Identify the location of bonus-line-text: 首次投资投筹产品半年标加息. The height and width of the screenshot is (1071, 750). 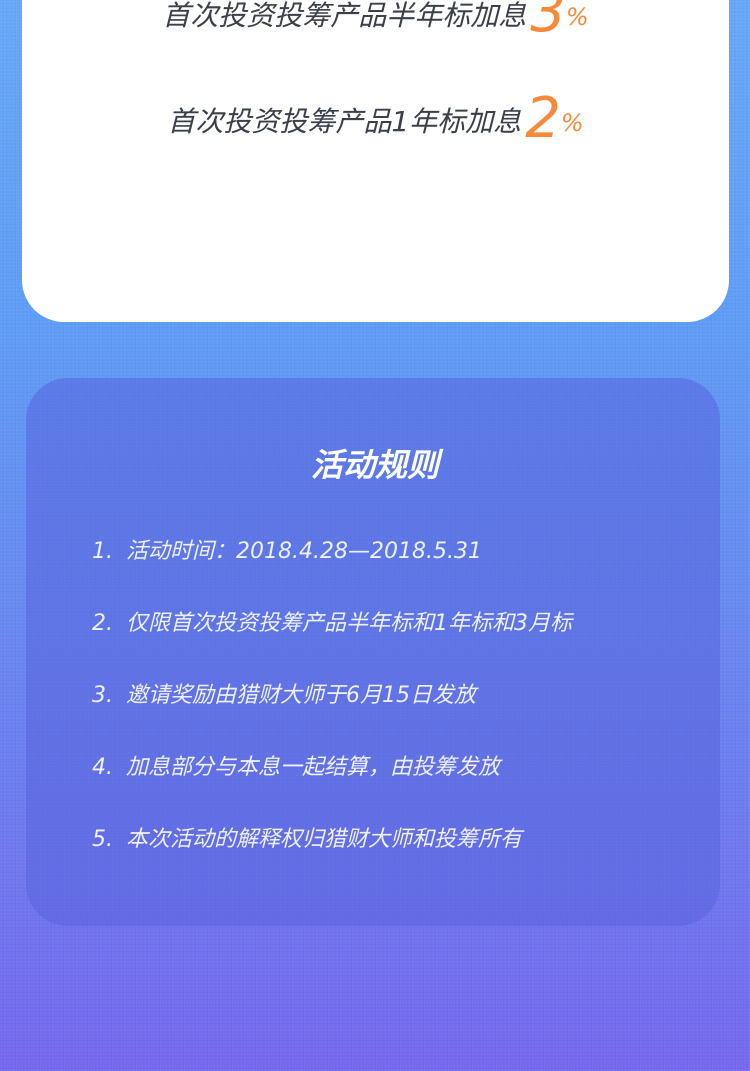
(344, 16).